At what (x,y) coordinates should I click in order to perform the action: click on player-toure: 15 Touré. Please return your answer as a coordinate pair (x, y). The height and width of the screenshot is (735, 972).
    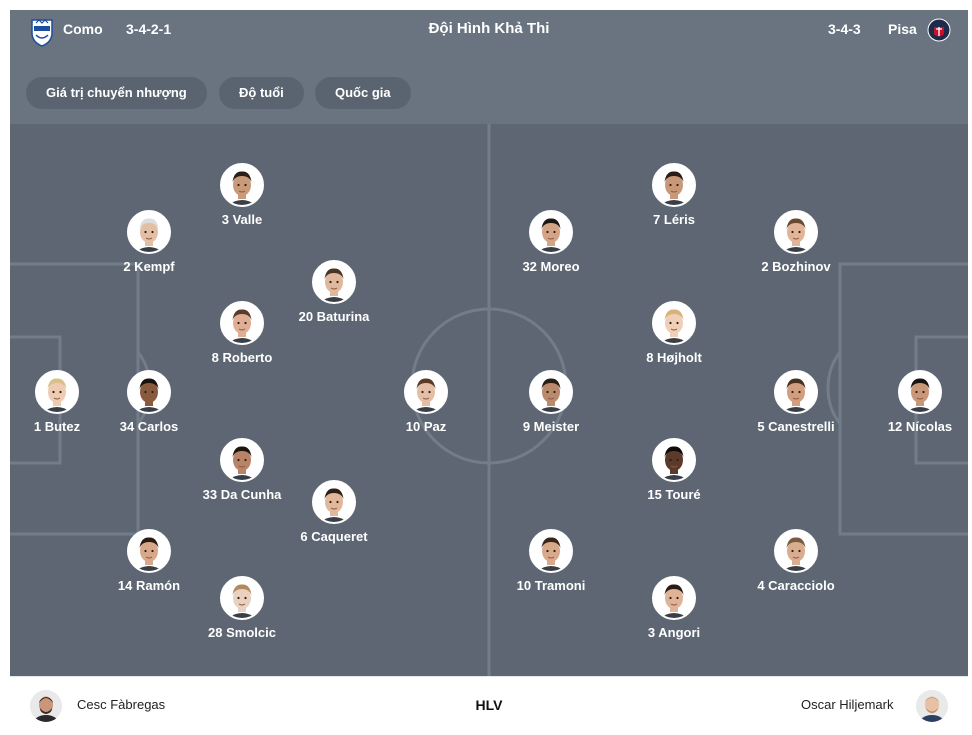
    Looking at the image, I should click on (674, 470).